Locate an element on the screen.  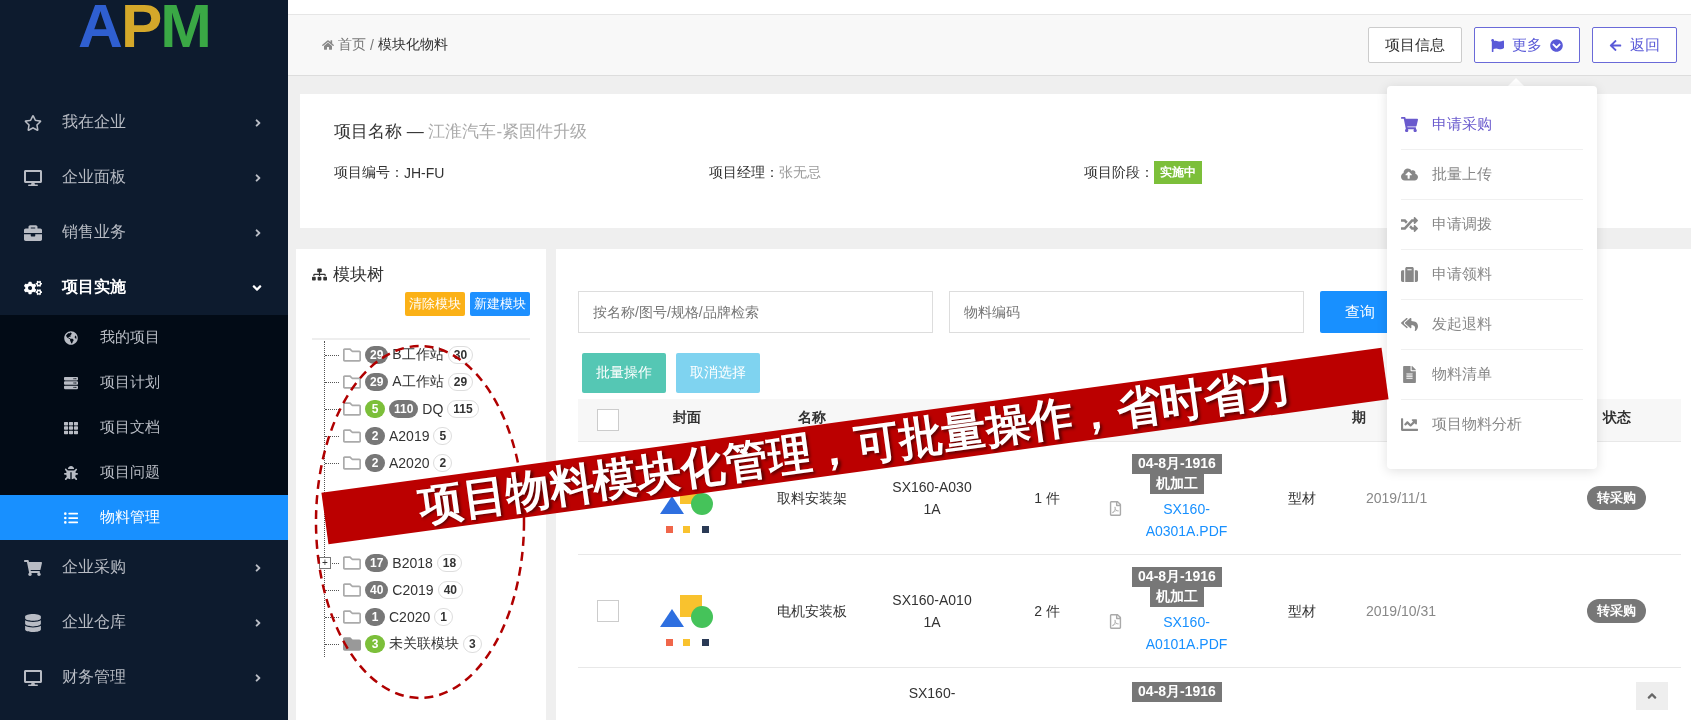
process-tag: 机加工 is located at coordinates (1177, 484).